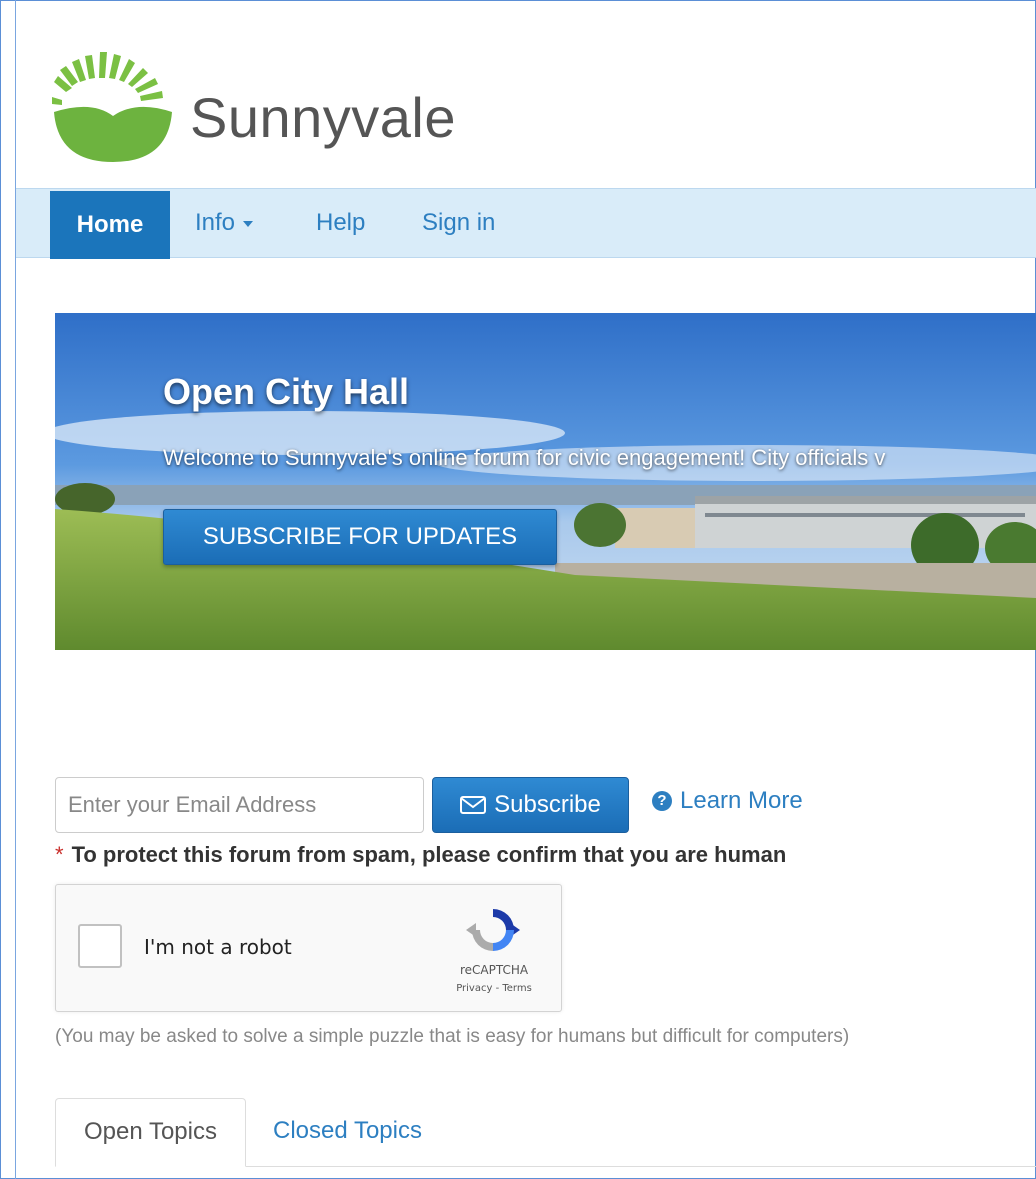  Describe the element at coordinates (493, 930) in the screenshot. I see `recaptcha-logo-icon` at that location.